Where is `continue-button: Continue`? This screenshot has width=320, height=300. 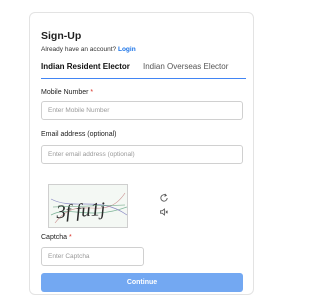 continue-button: Continue is located at coordinates (142, 282).